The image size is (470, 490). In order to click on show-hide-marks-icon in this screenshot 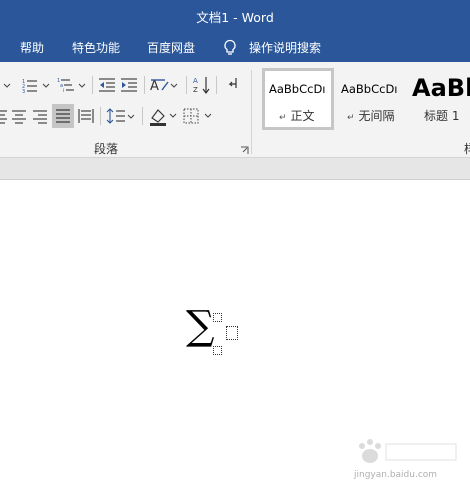, I will do `click(233, 85)`.